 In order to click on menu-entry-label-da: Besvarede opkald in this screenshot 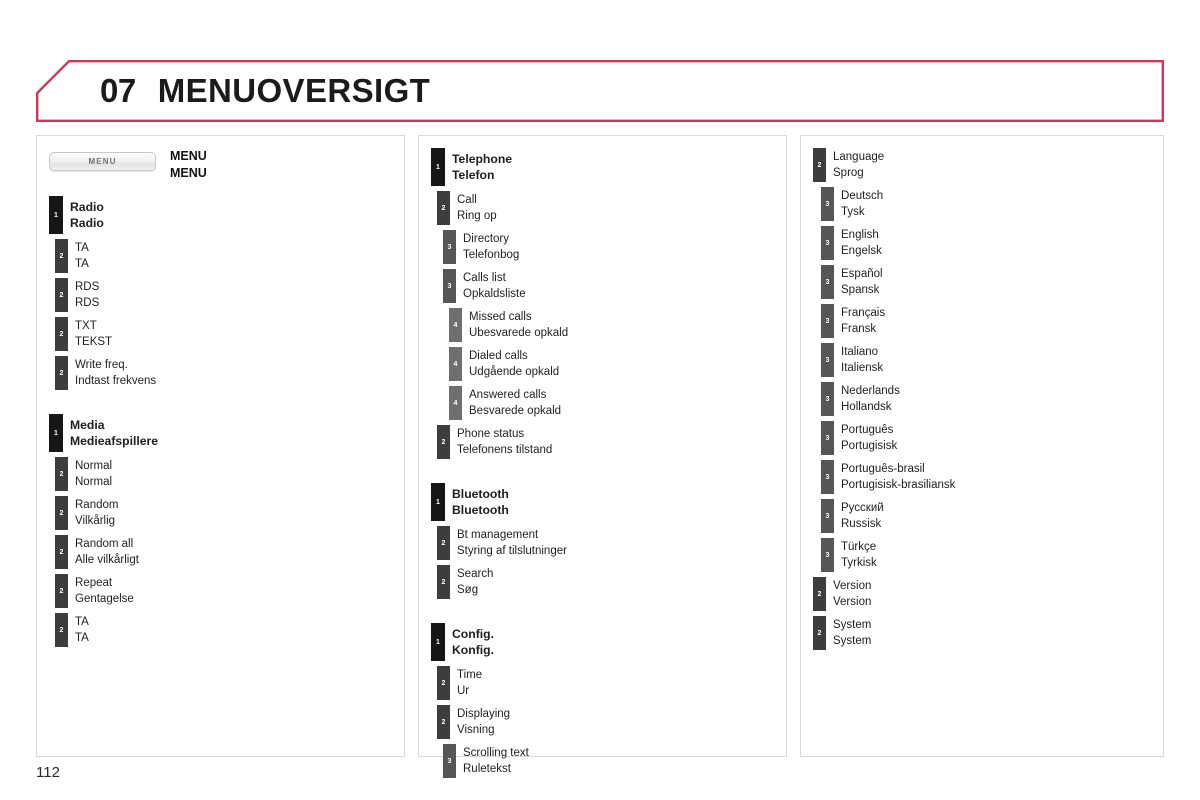, I will do `click(515, 411)`.